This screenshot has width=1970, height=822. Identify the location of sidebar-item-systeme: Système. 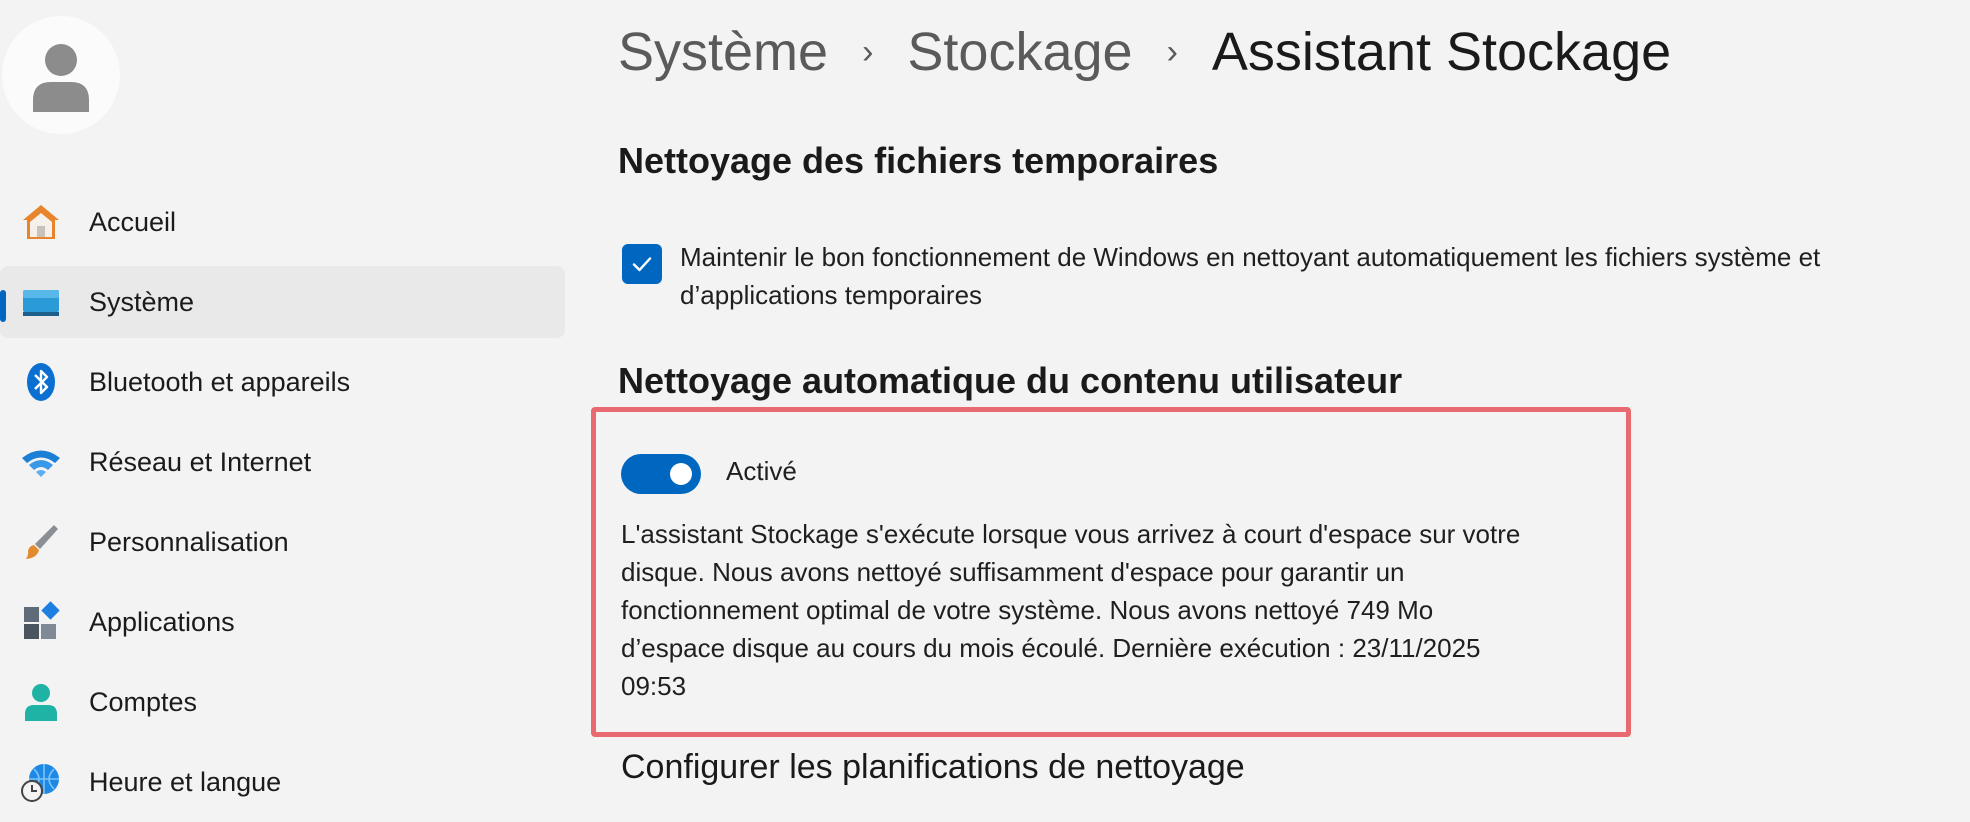
(282, 302).